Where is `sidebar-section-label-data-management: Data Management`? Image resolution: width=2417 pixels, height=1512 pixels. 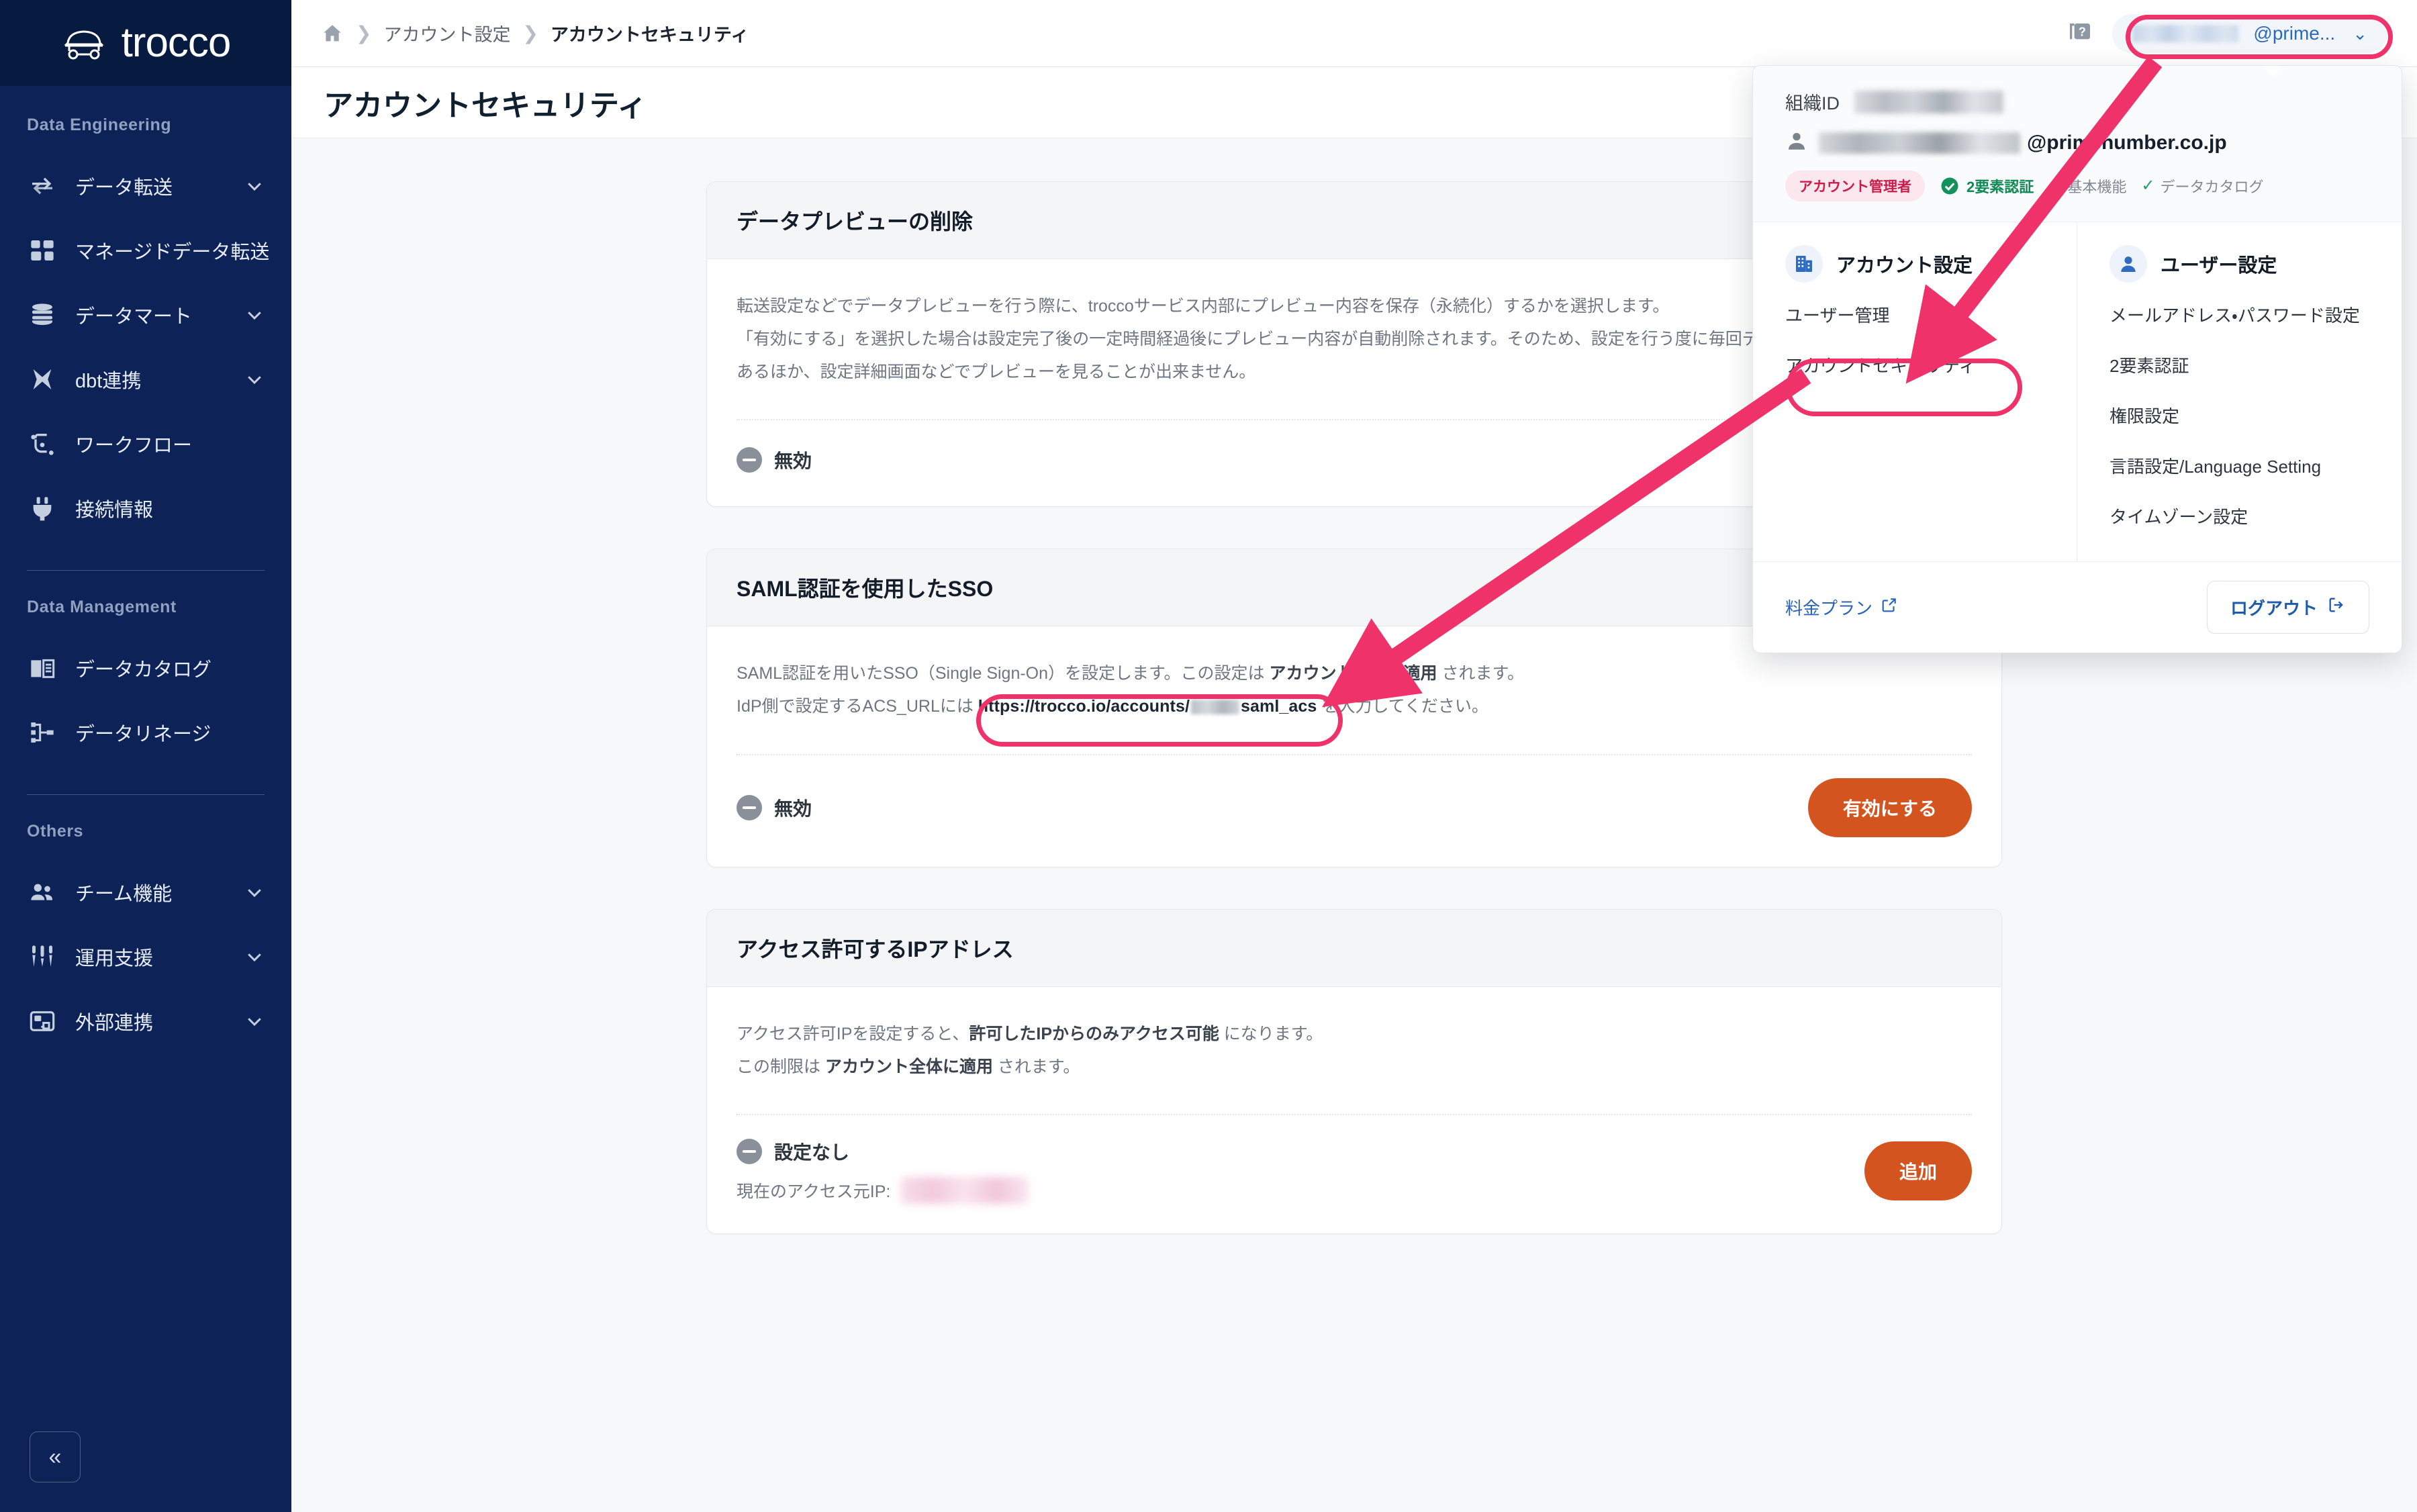
sidebar-section-label-data-management: Data Management is located at coordinates (102, 607).